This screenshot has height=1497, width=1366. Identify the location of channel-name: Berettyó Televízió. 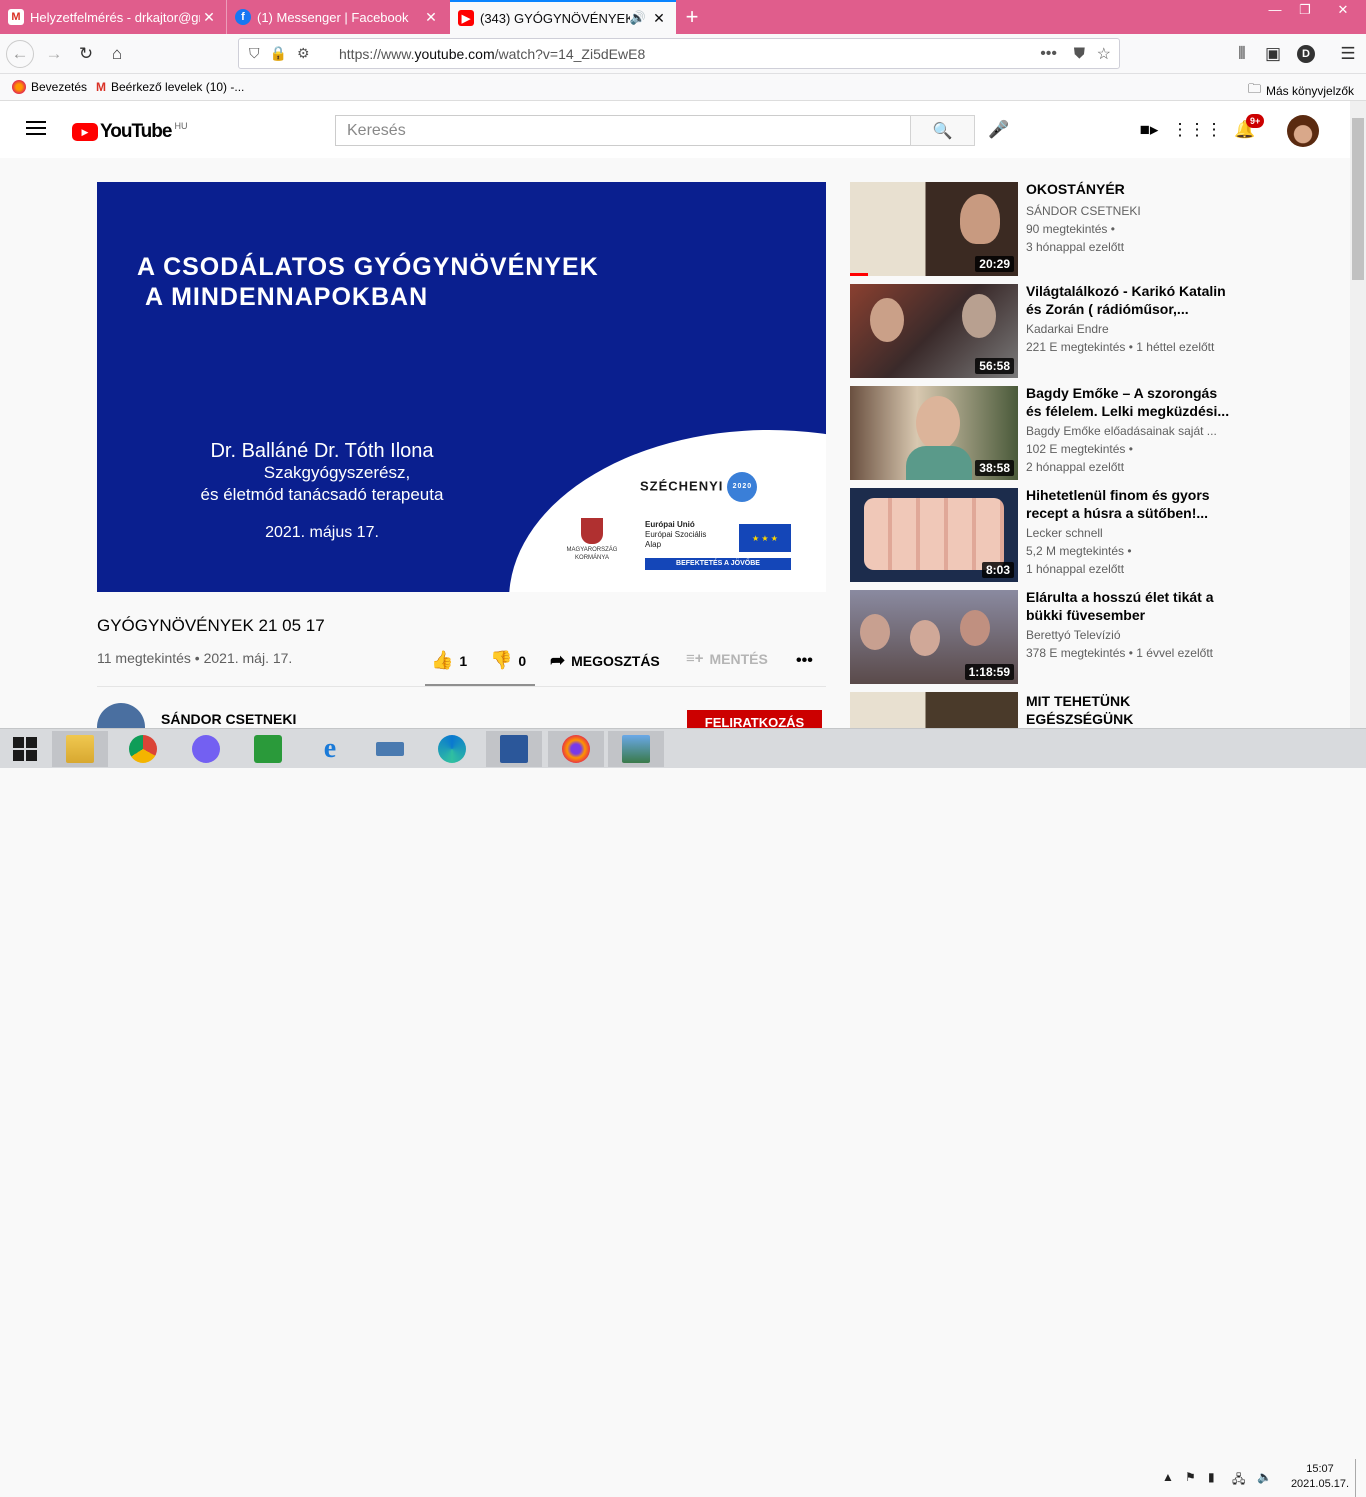
(1131, 635).